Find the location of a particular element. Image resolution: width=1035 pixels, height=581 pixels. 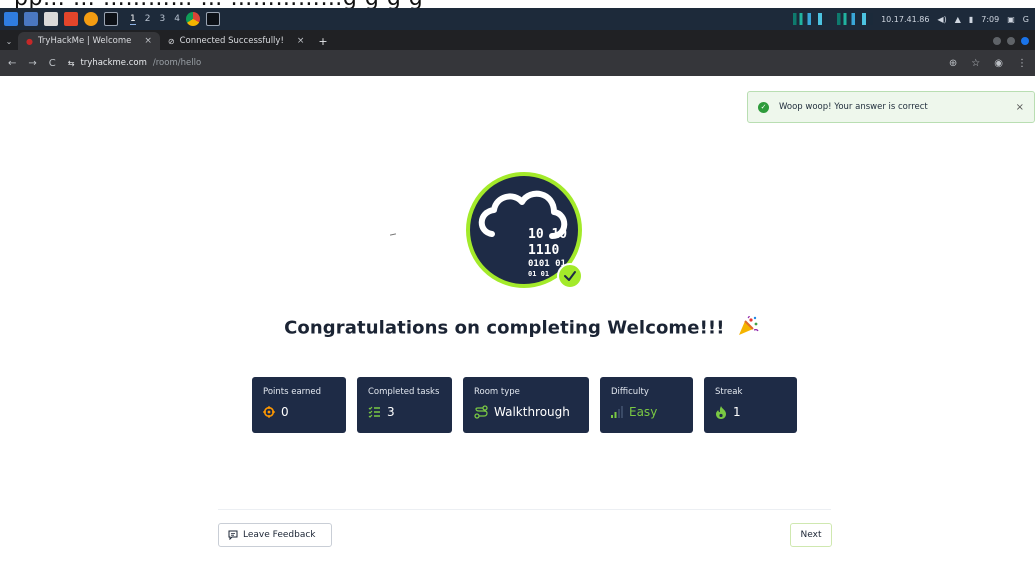

profile-icon: ◉ is located at coordinates (998, 63).